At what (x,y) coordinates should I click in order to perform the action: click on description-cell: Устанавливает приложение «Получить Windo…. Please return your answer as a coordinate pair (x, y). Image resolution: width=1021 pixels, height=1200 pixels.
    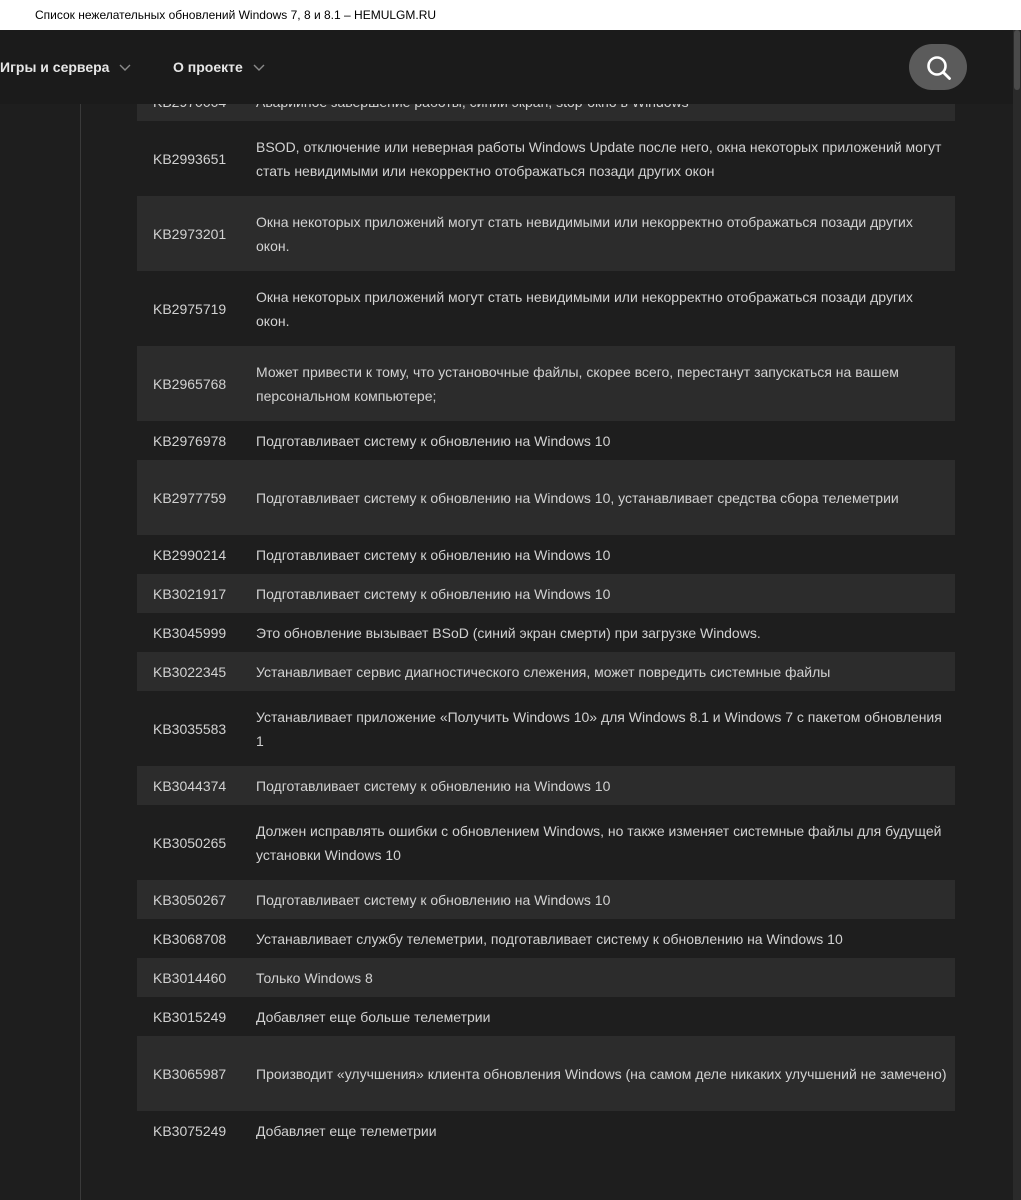
    Looking at the image, I should click on (599, 728).